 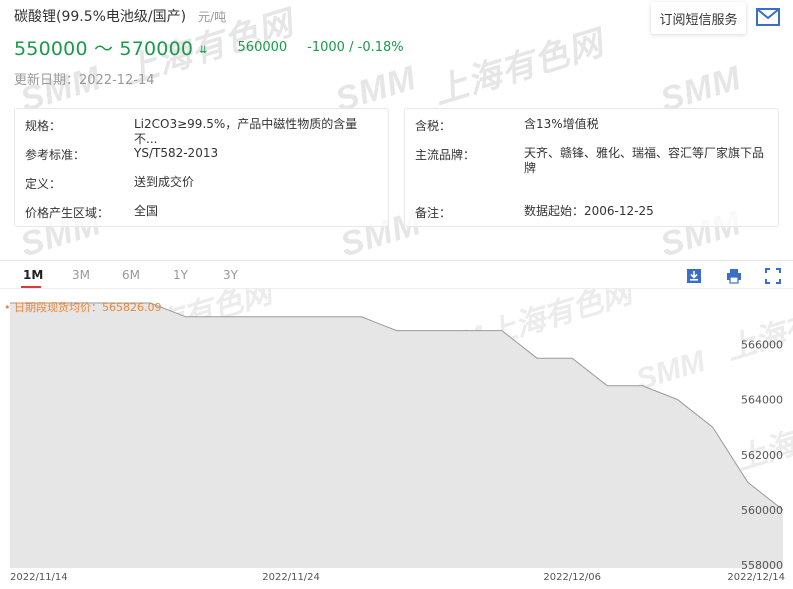 I want to click on tab-6m: 6M, so click(x=131, y=275).